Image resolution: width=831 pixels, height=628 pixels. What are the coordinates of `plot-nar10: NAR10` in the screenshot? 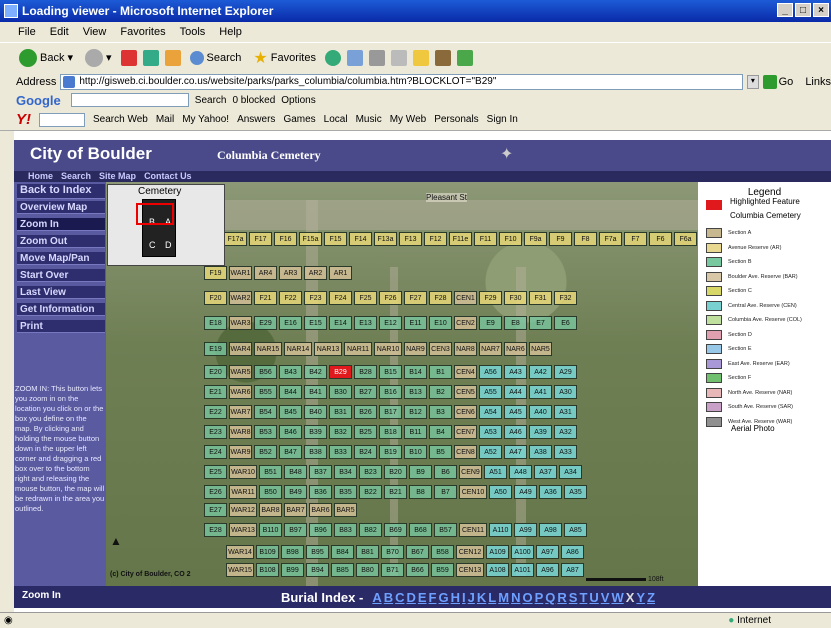 It's located at (388, 349).